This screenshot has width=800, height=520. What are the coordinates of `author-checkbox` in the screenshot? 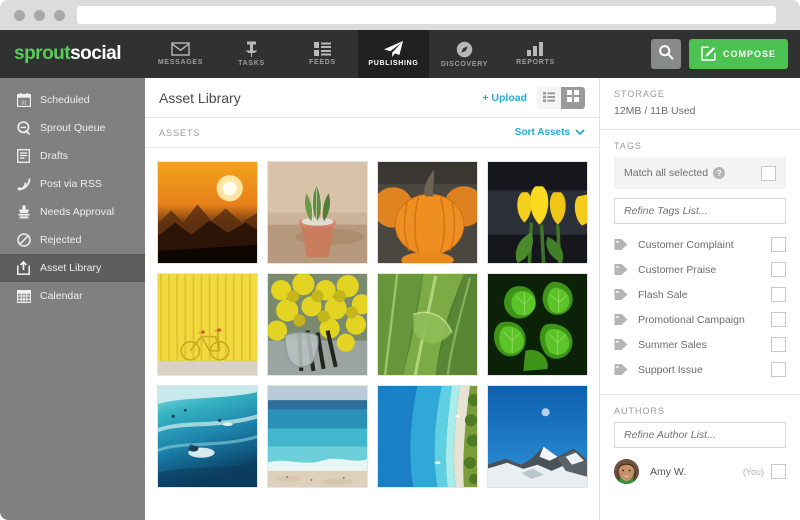 It's located at (778, 471).